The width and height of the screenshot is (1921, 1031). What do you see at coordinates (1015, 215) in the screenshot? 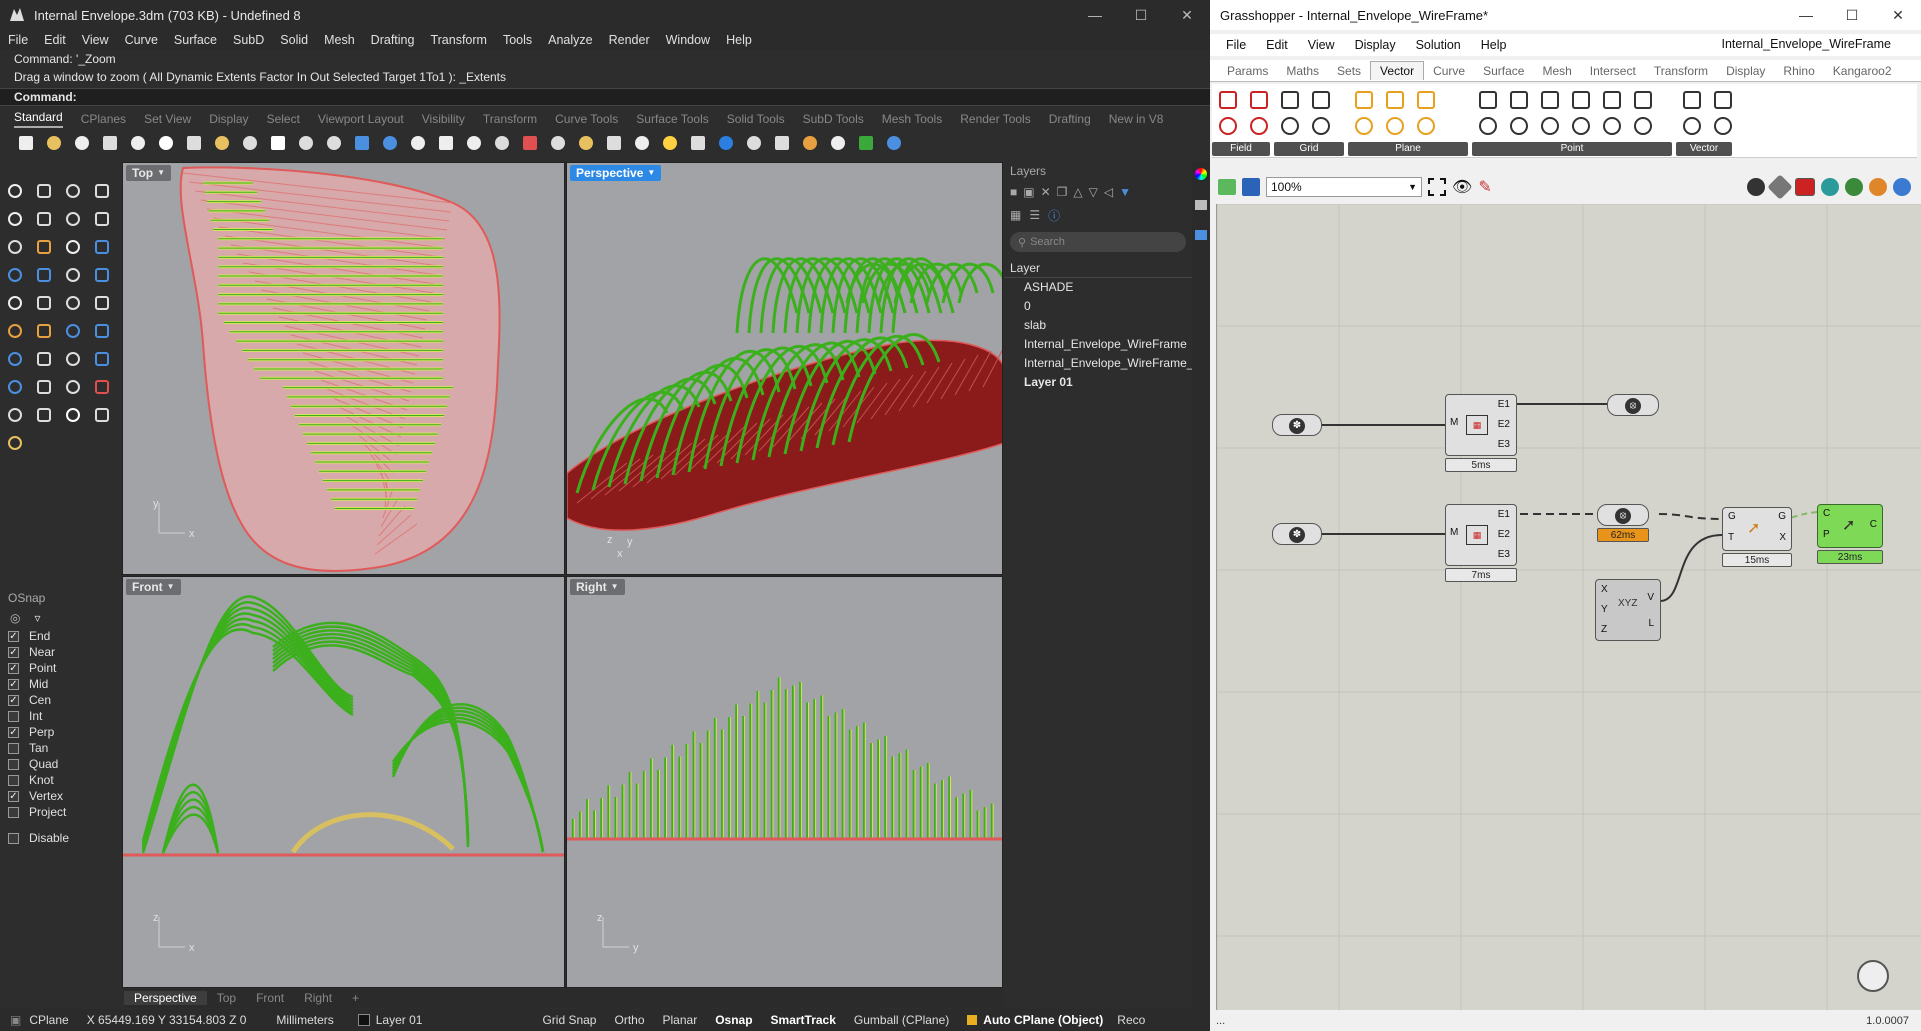
I see `grid-icon: ▦` at bounding box center [1015, 215].